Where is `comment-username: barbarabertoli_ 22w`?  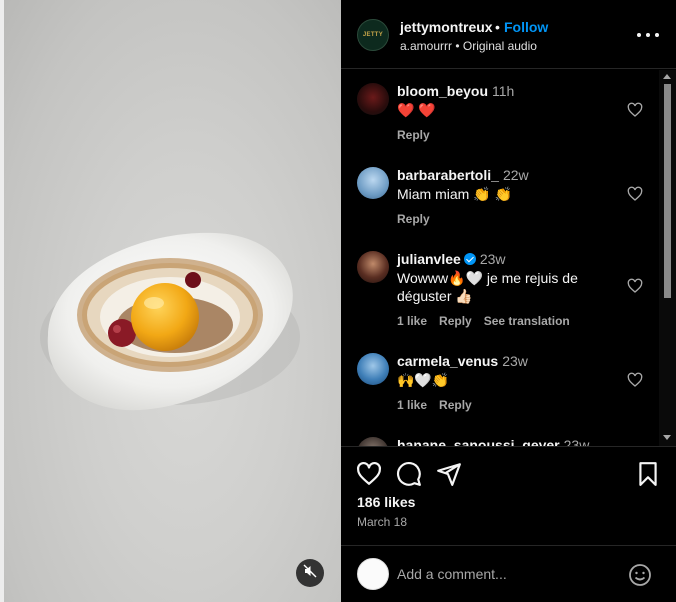
comment-username: barbarabertoli_ 22w is located at coordinates (463, 175).